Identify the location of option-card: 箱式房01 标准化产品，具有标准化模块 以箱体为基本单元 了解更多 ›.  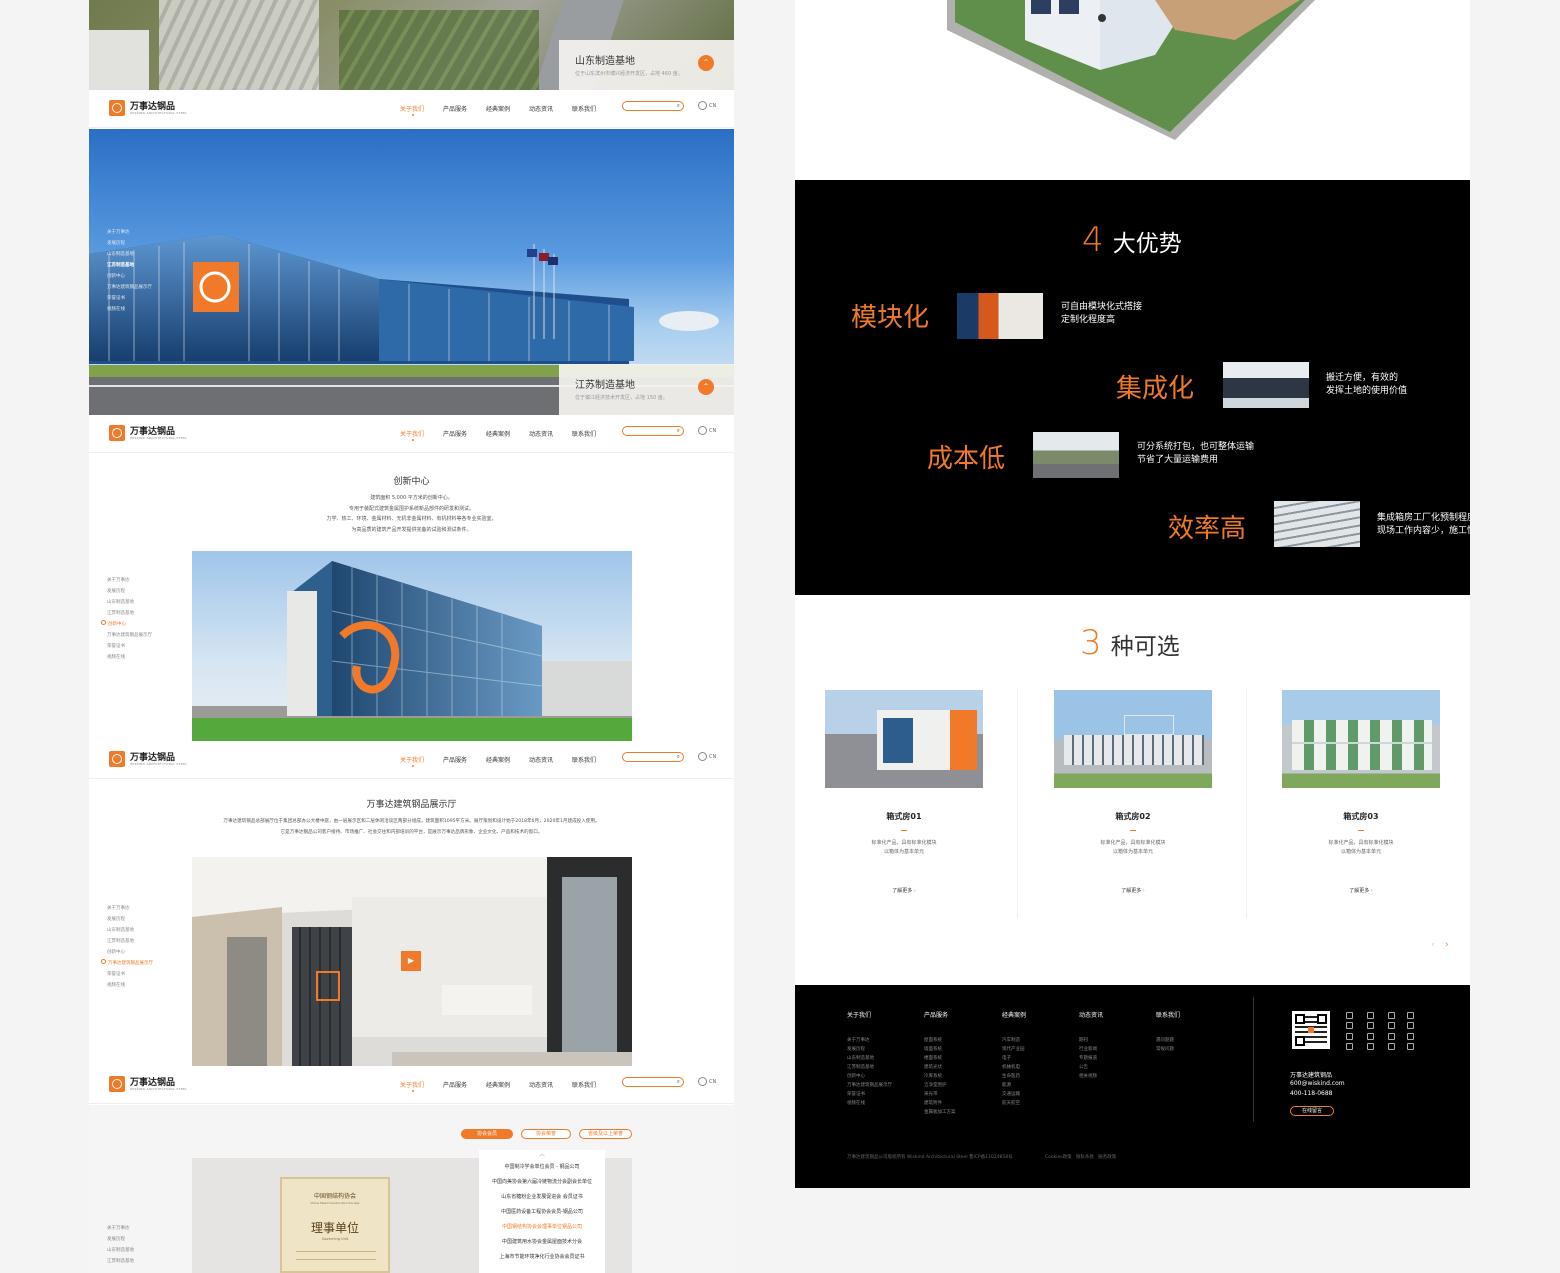
(904, 792).